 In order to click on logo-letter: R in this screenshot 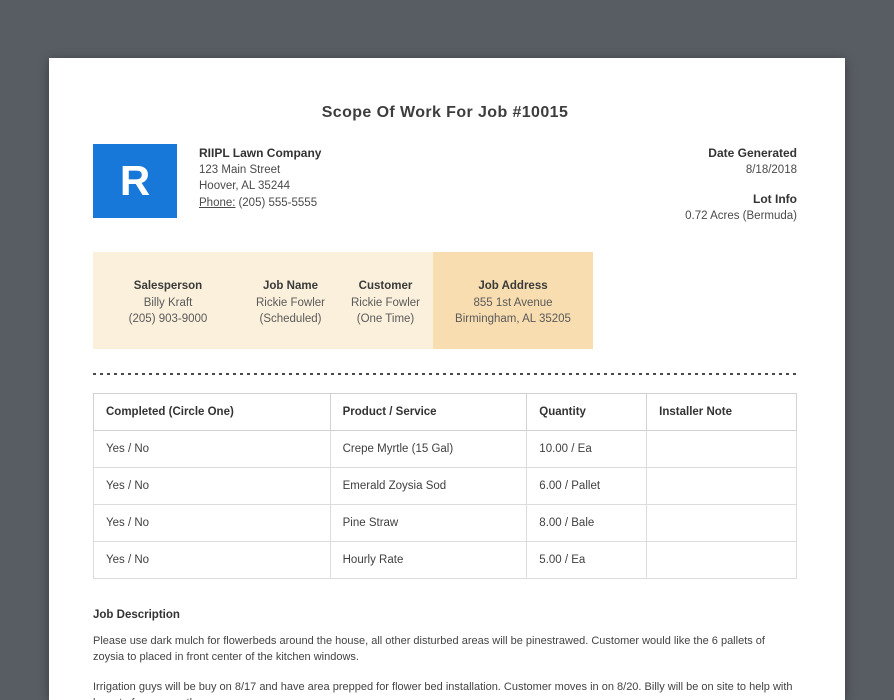, I will do `click(135, 180)`.